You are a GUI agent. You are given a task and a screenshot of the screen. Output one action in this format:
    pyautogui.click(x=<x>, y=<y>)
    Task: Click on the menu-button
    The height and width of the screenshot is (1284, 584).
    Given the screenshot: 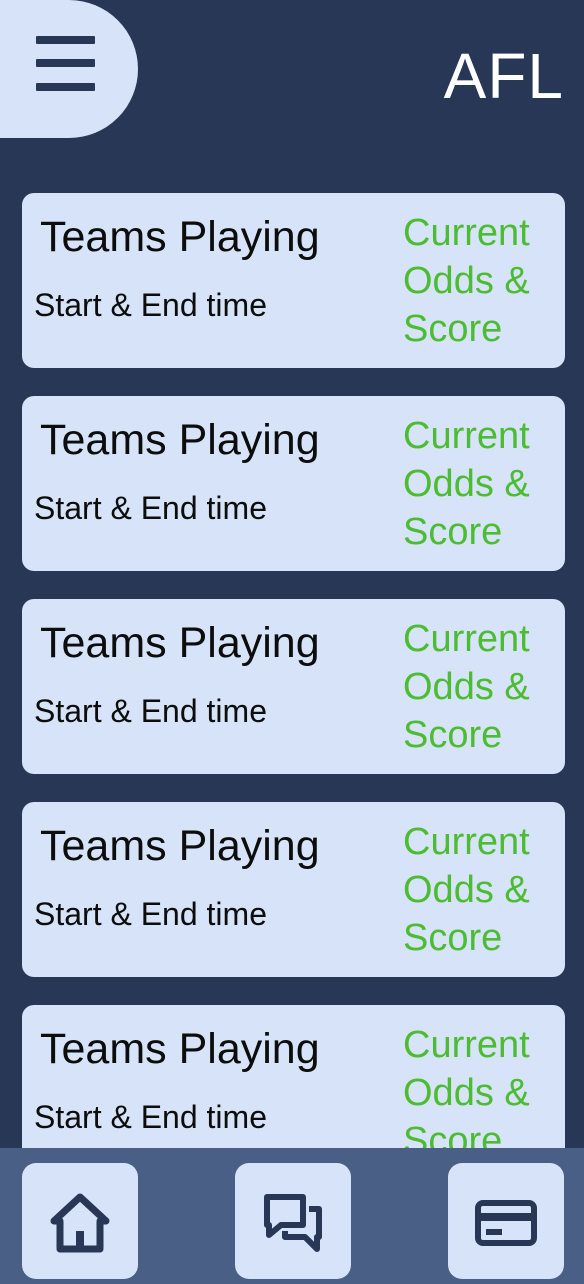 What is the action you would take?
    pyautogui.click(x=69, y=69)
    